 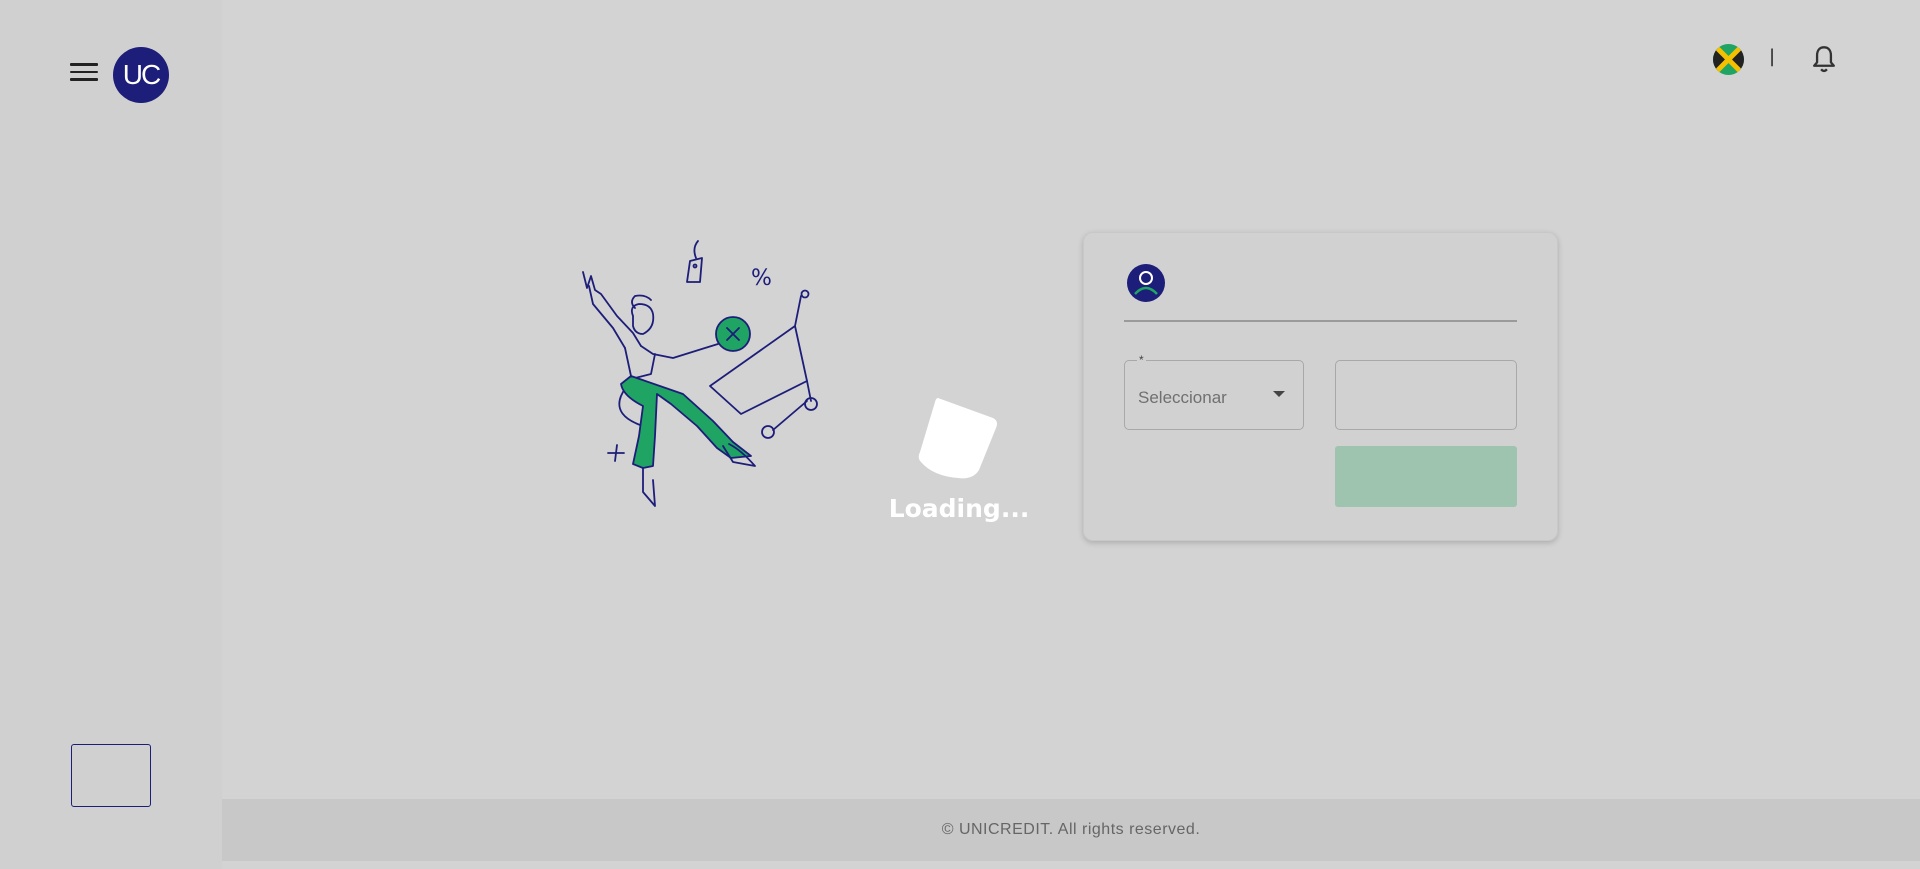 What do you see at coordinates (1141, 360) in the screenshot?
I see `required-mark: *` at bounding box center [1141, 360].